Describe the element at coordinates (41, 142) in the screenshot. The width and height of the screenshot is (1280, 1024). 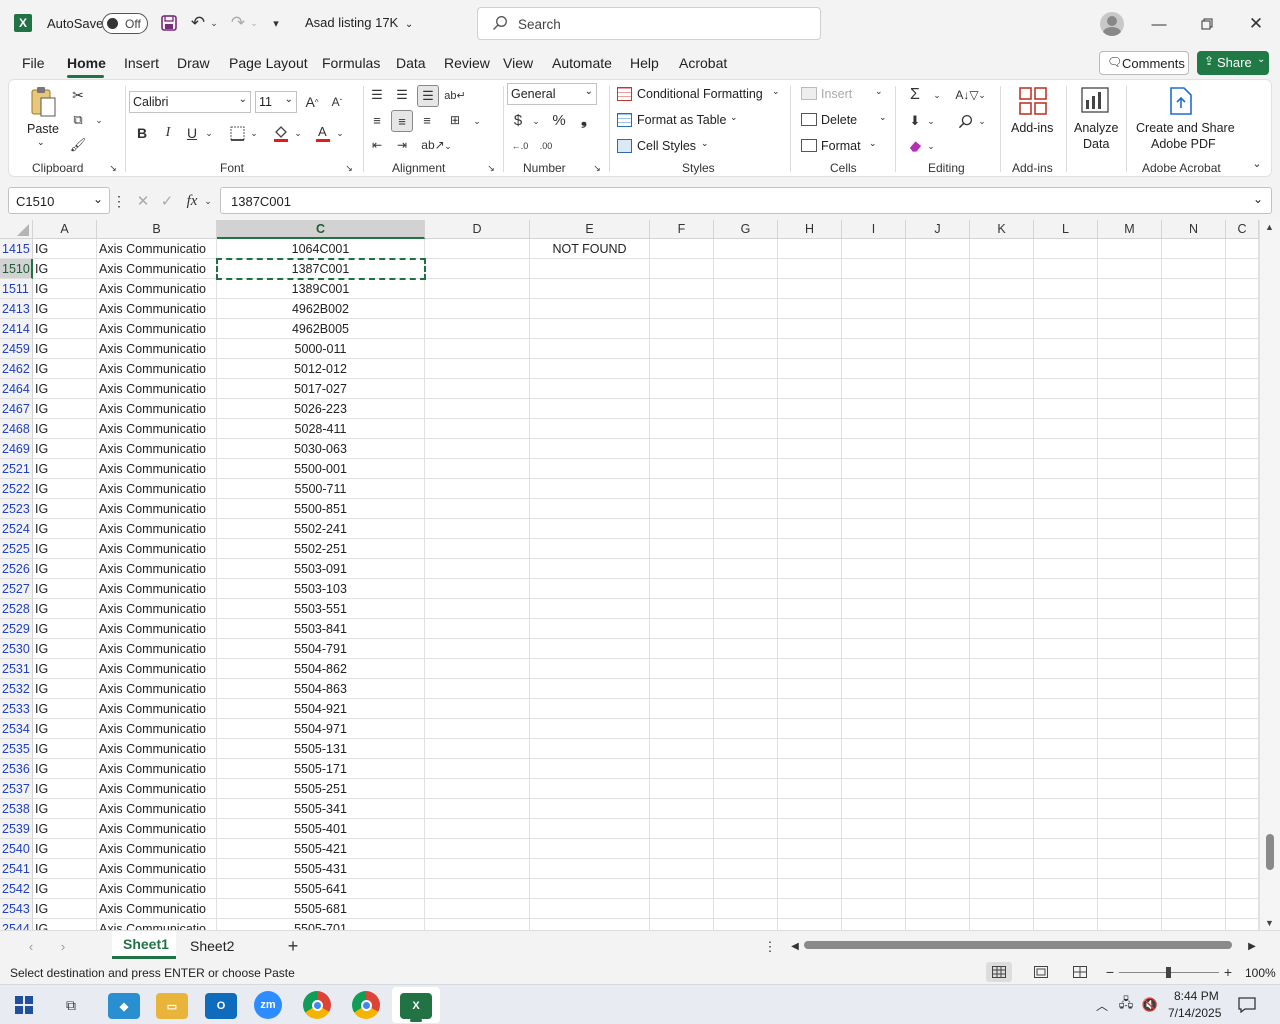
I see `paste-chevron-icon: ⌄` at that location.